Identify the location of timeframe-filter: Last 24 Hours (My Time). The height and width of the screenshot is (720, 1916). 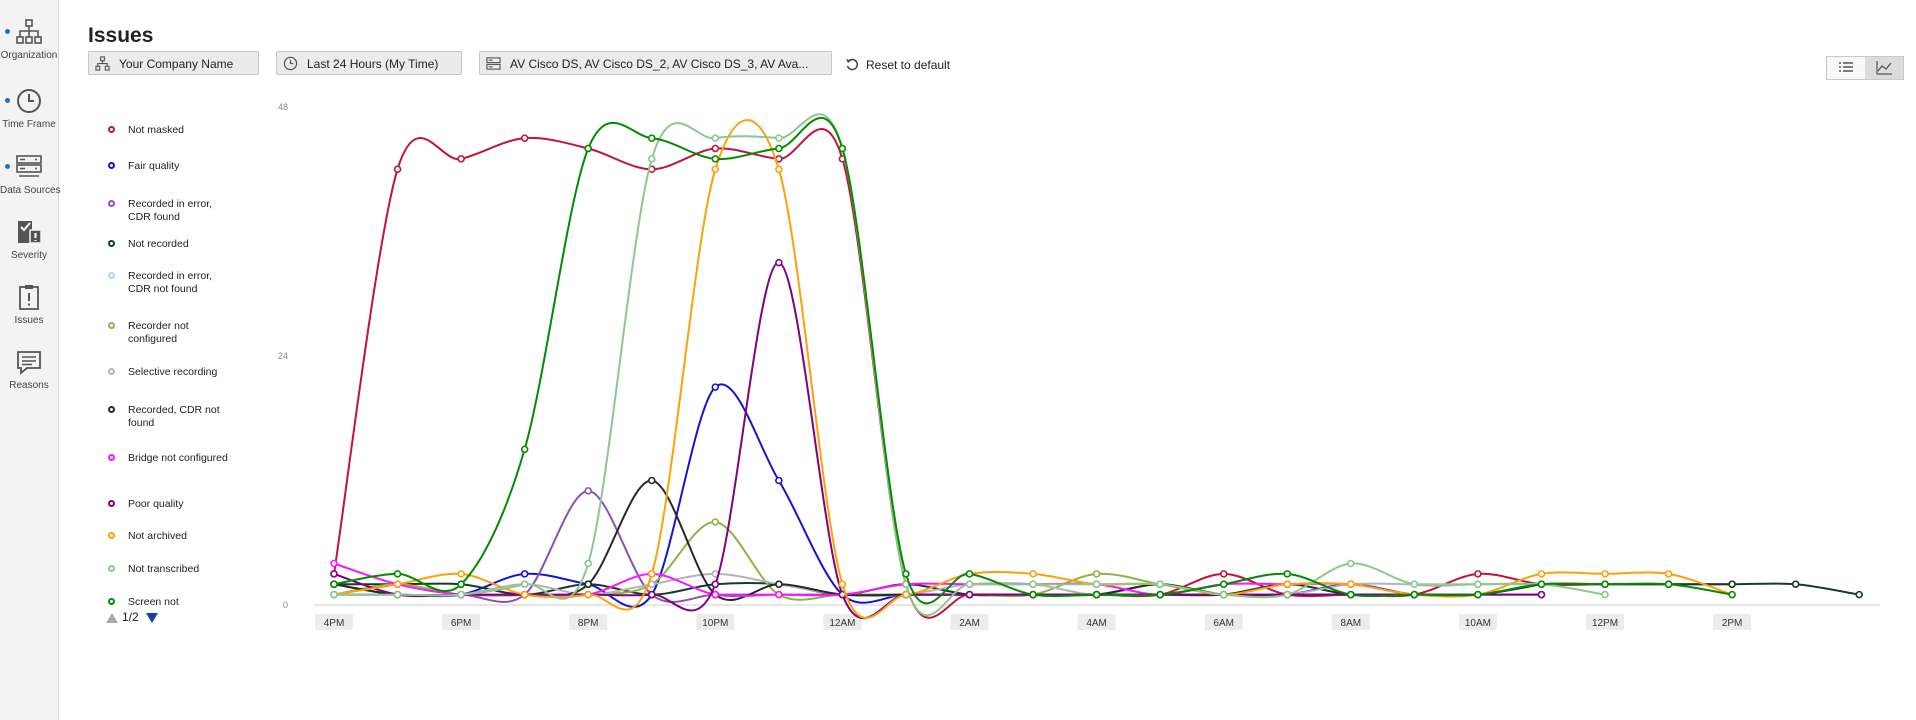
(369, 63).